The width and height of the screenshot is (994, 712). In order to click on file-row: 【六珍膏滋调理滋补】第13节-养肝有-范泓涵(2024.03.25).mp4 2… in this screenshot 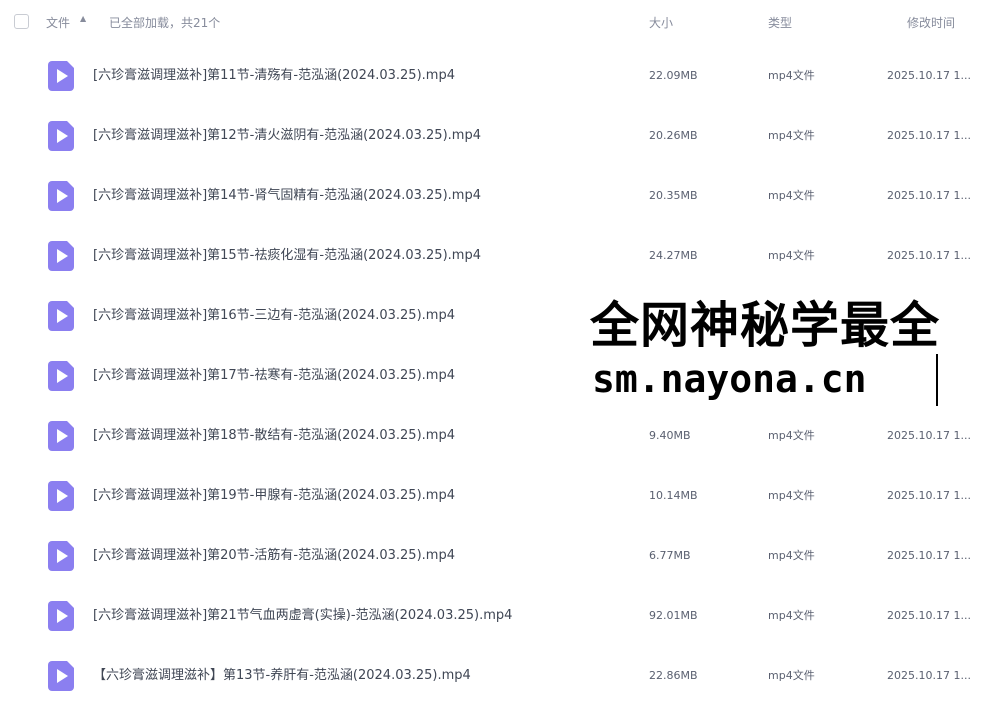, I will do `click(497, 676)`.